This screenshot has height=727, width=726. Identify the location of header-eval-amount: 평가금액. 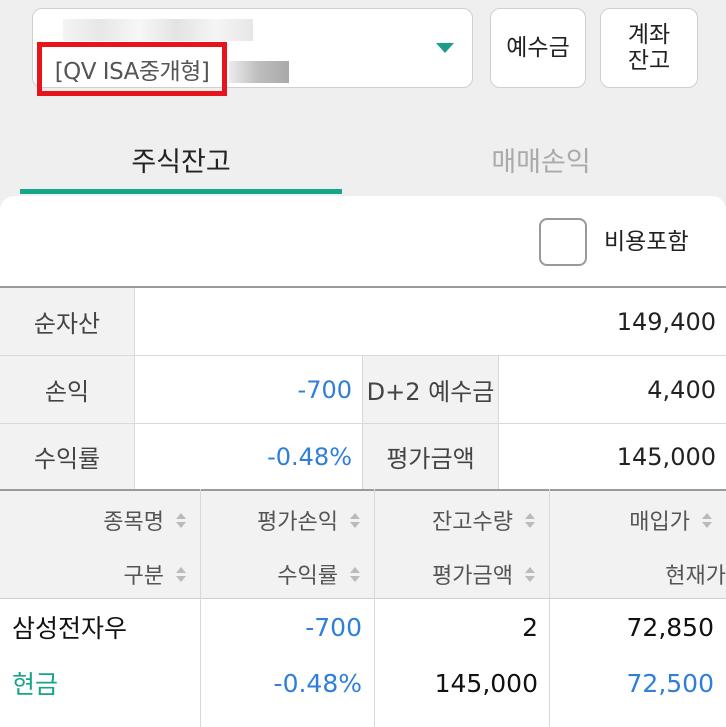
(472, 576).